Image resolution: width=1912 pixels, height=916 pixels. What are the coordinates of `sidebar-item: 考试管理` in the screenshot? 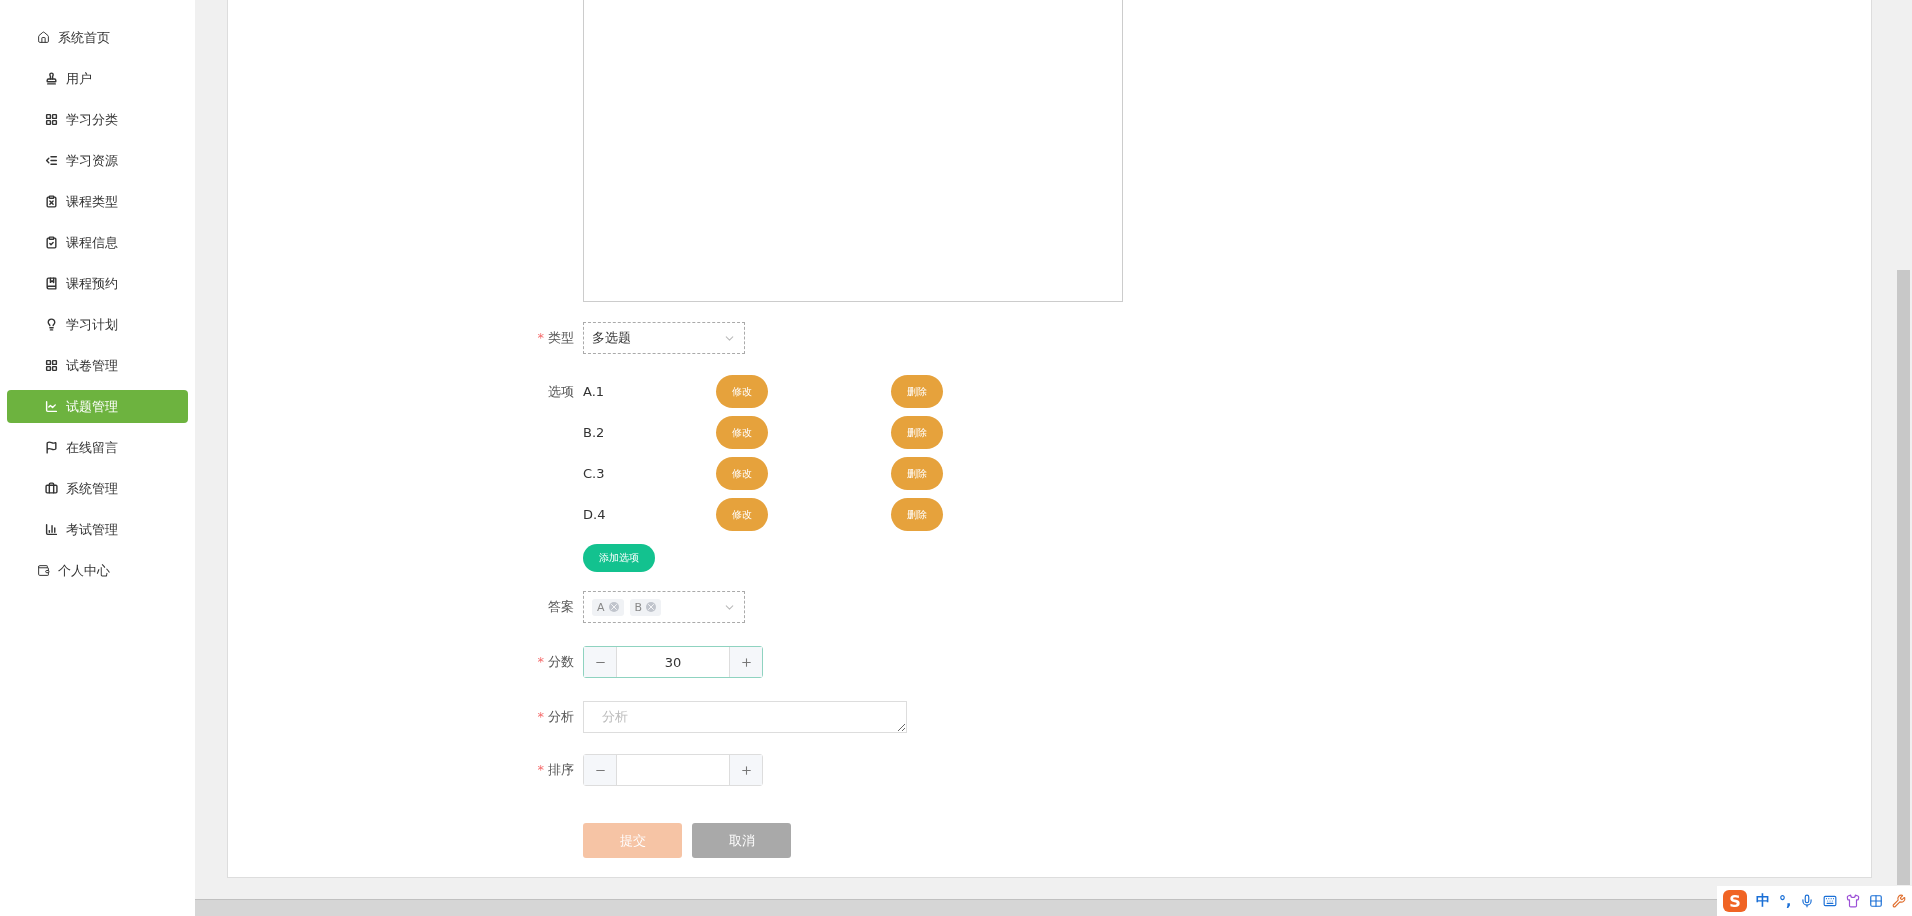 It's located at (97, 529).